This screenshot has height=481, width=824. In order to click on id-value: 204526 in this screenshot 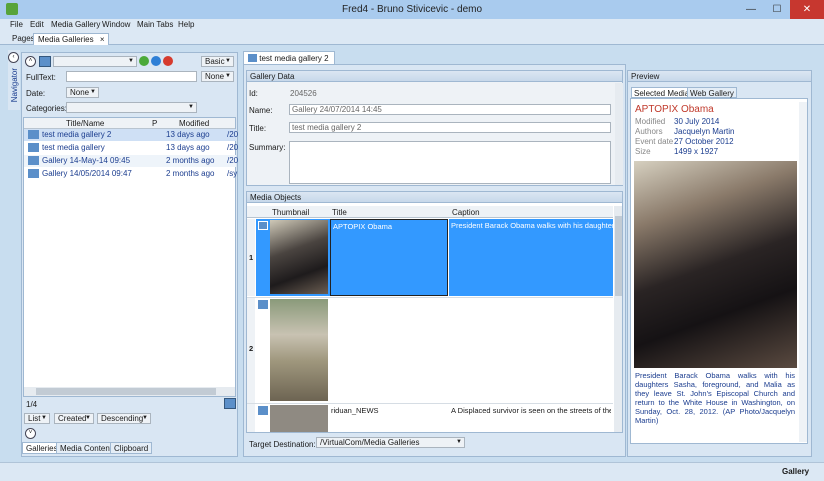, I will do `click(303, 93)`.